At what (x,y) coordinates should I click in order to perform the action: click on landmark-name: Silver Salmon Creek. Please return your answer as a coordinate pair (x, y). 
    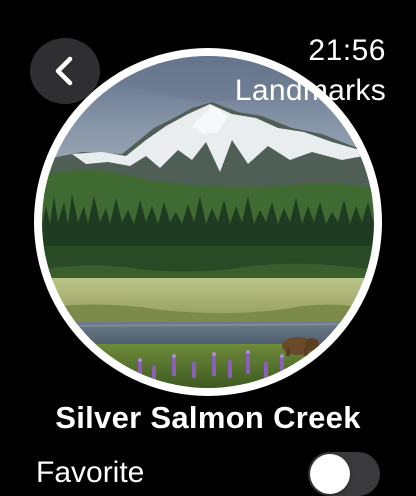
    Looking at the image, I should click on (208, 417).